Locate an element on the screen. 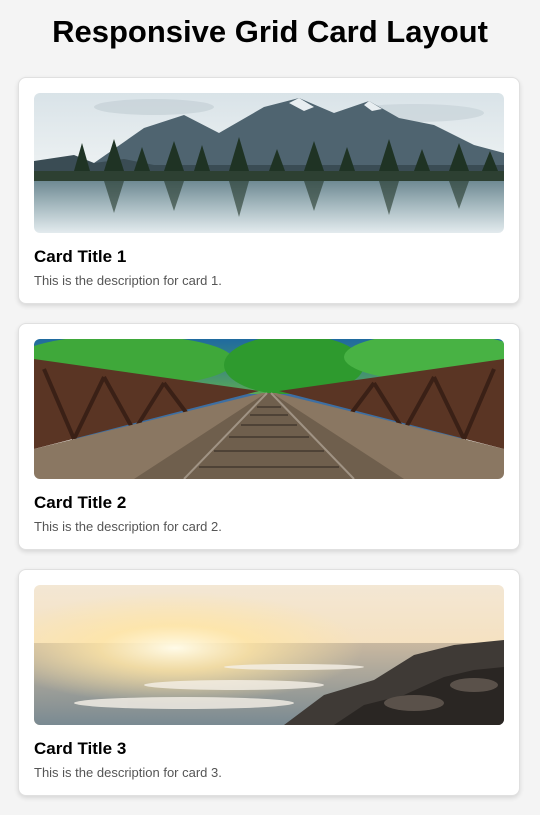 The height and width of the screenshot is (815, 540). card-image-mountain-lake is located at coordinates (269, 163).